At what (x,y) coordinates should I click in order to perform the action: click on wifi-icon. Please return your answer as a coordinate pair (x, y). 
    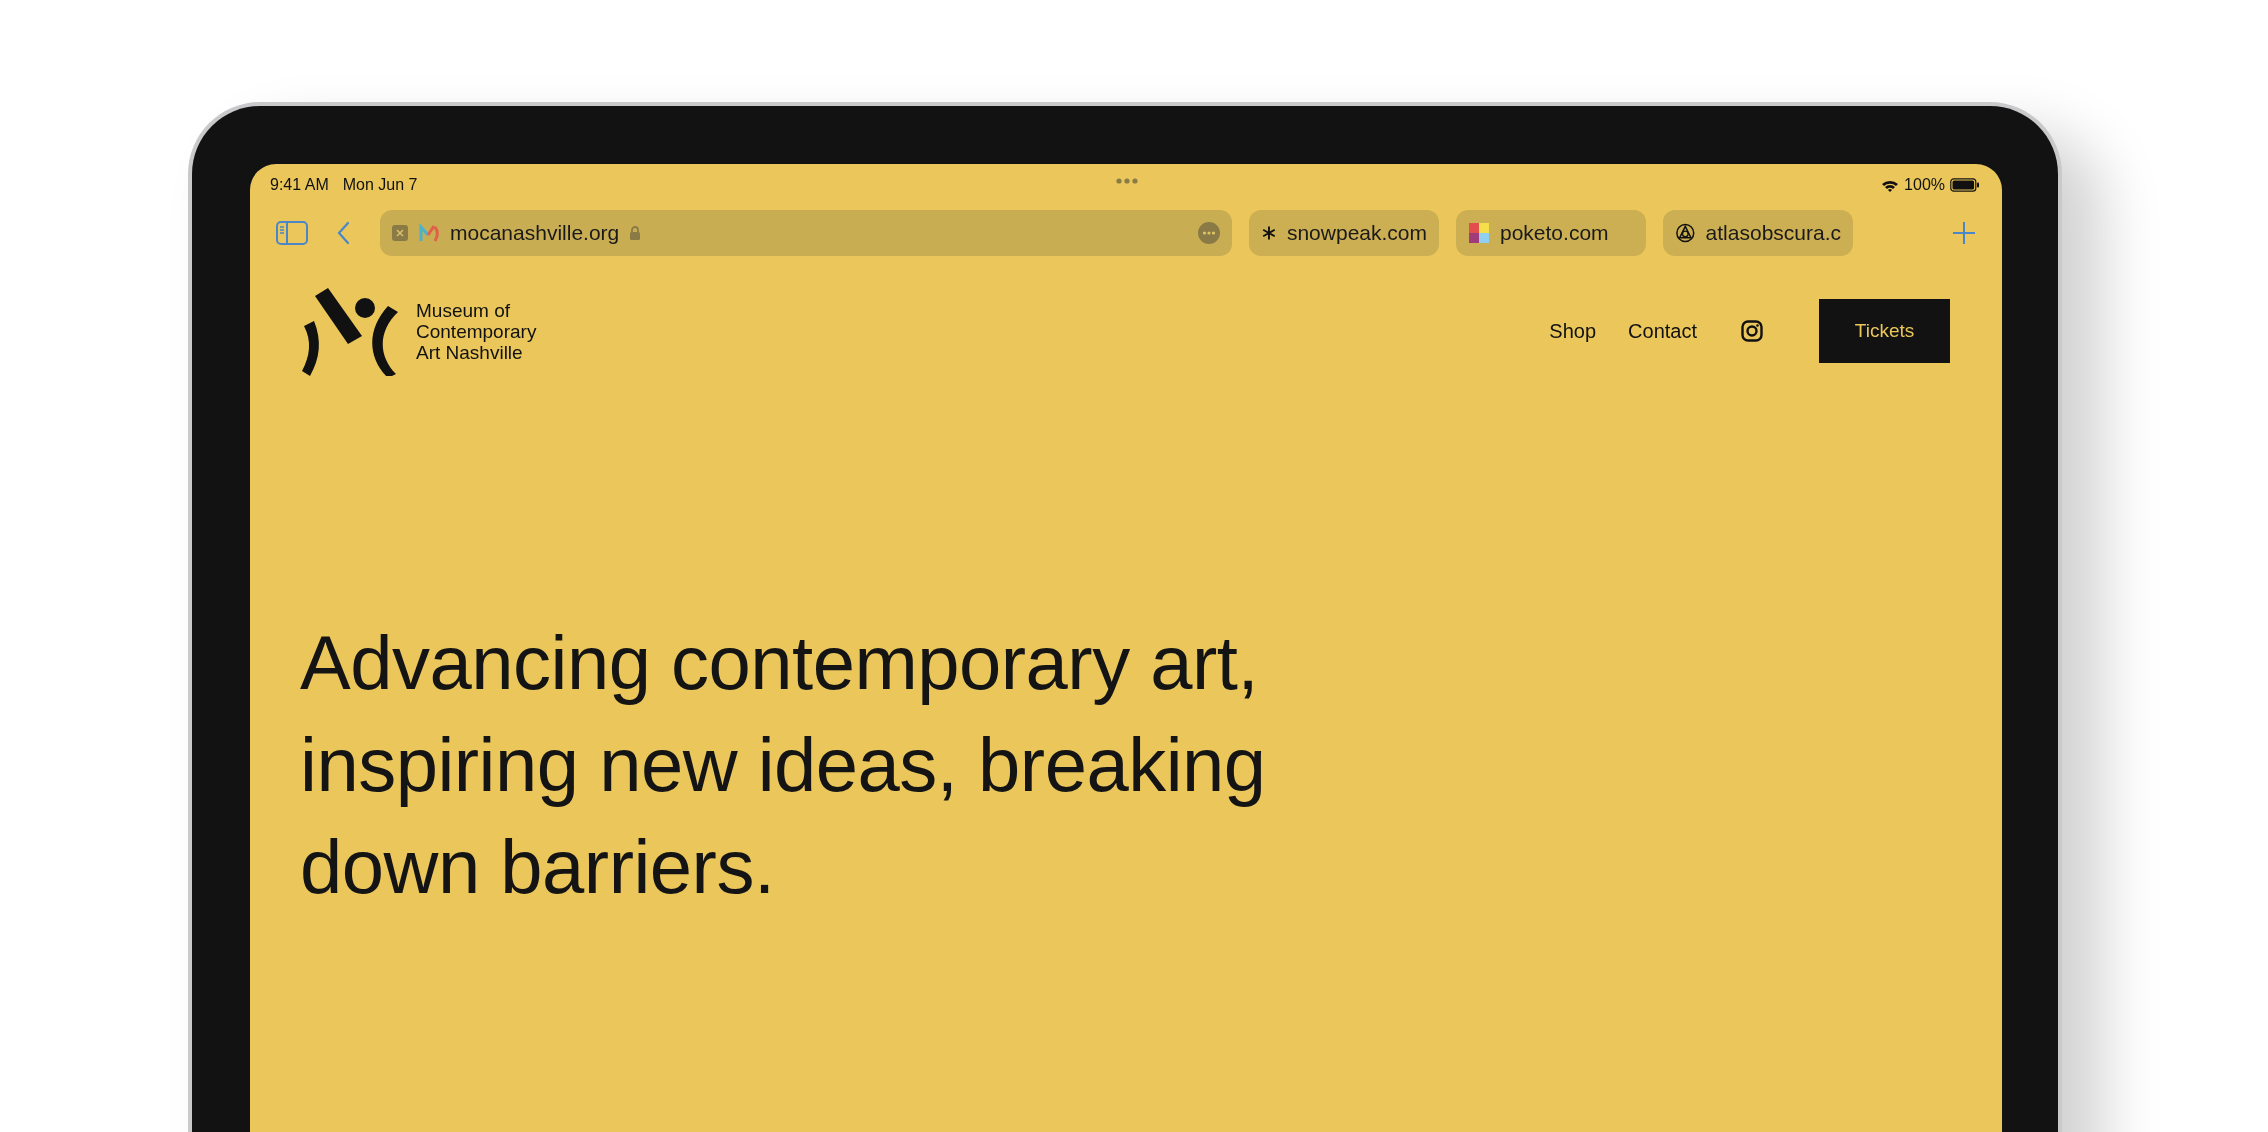
    Looking at the image, I should click on (1890, 185).